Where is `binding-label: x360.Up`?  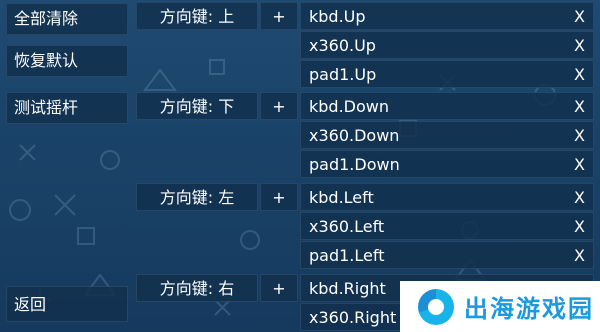
binding-label: x360.Up is located at coordinates (342, 45).